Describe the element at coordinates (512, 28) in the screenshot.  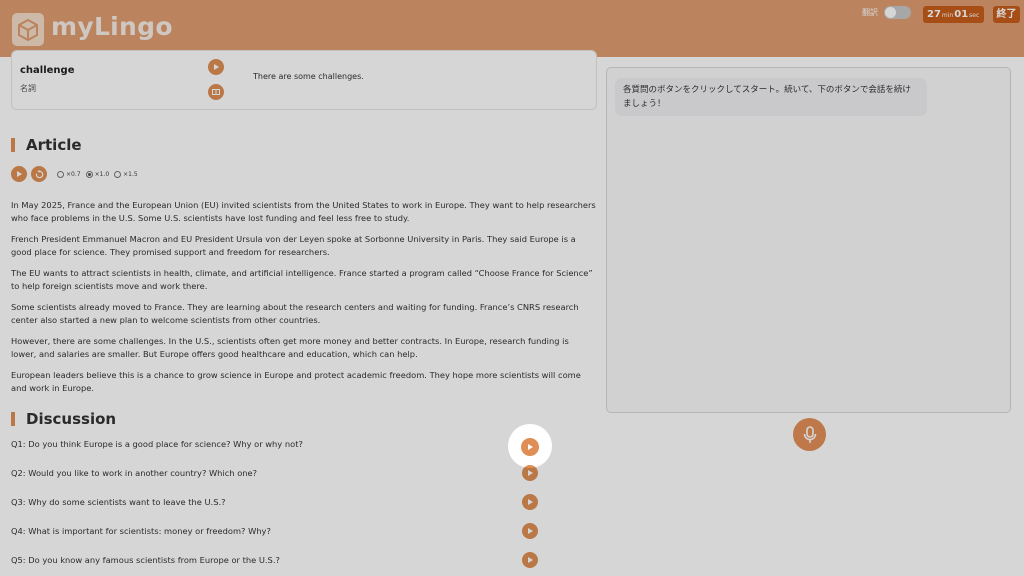
I see `app-header: myLingo 翻訳 27 min 01 sec 終了` at that location.